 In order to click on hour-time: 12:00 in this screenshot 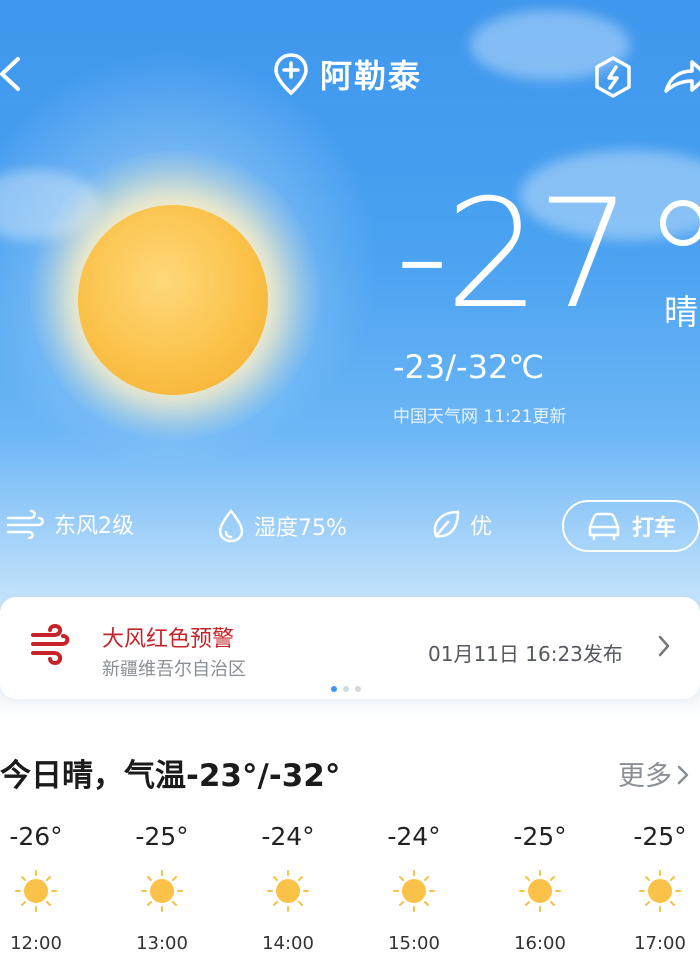, I will do `click(36, 943)`.